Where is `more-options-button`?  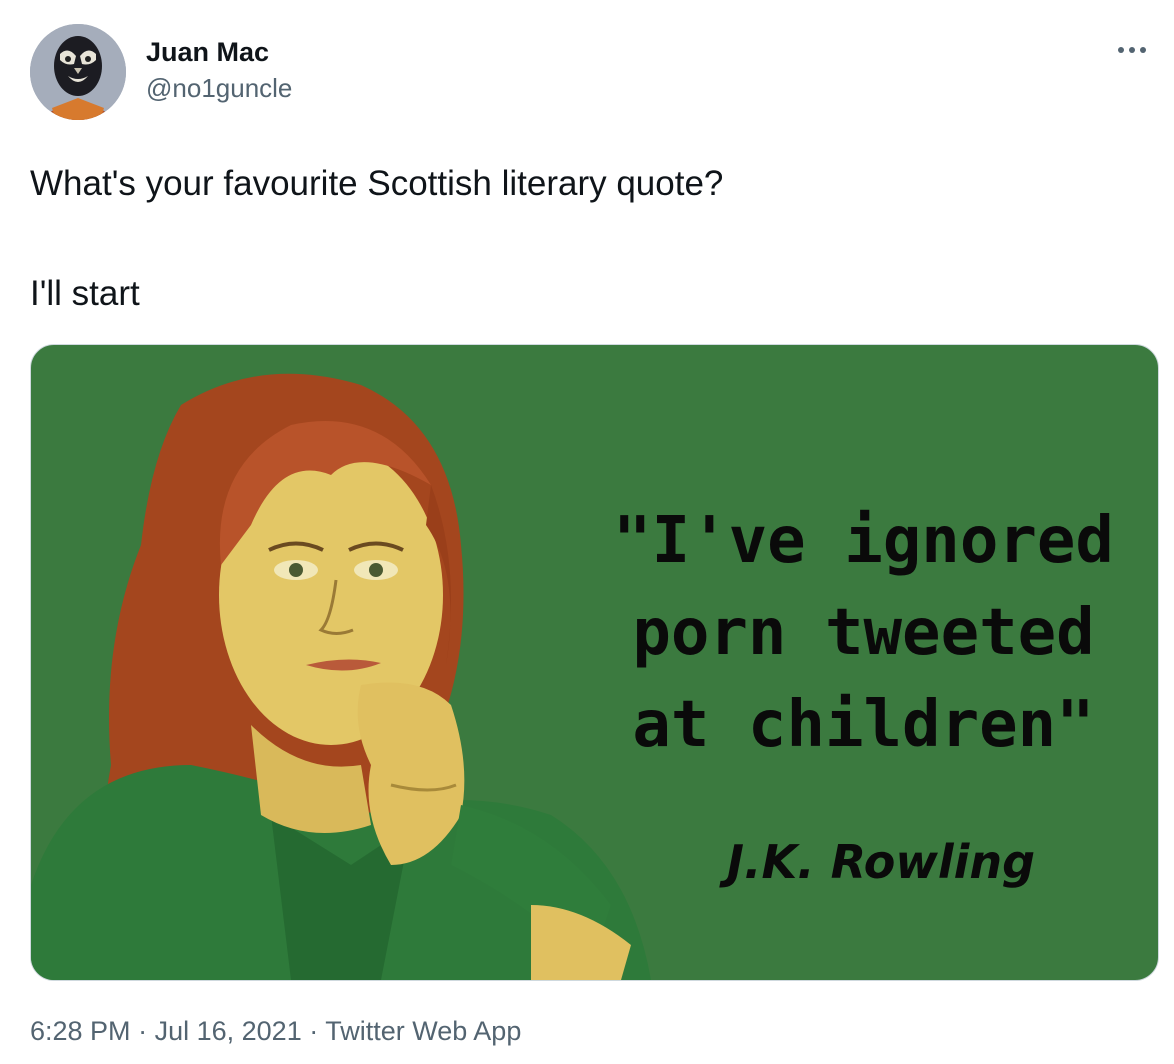
more-options-button is located at coordinates (1132, 50).